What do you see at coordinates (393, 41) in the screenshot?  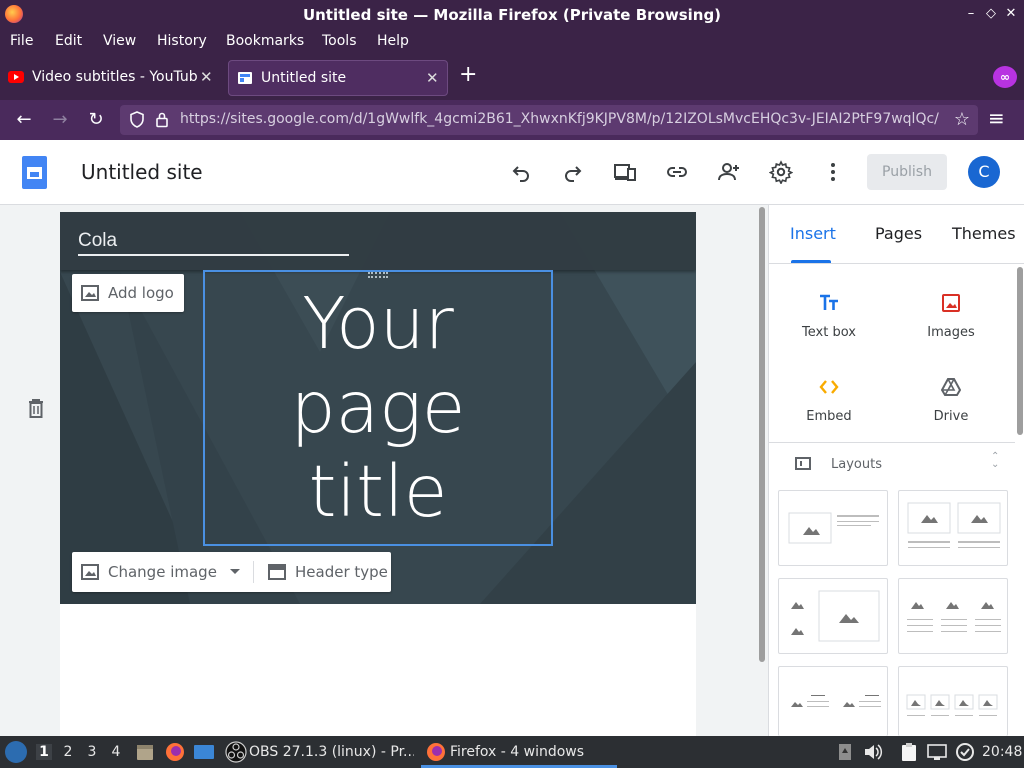 I see `menu-help: Help` at bounding box center [393, 41].